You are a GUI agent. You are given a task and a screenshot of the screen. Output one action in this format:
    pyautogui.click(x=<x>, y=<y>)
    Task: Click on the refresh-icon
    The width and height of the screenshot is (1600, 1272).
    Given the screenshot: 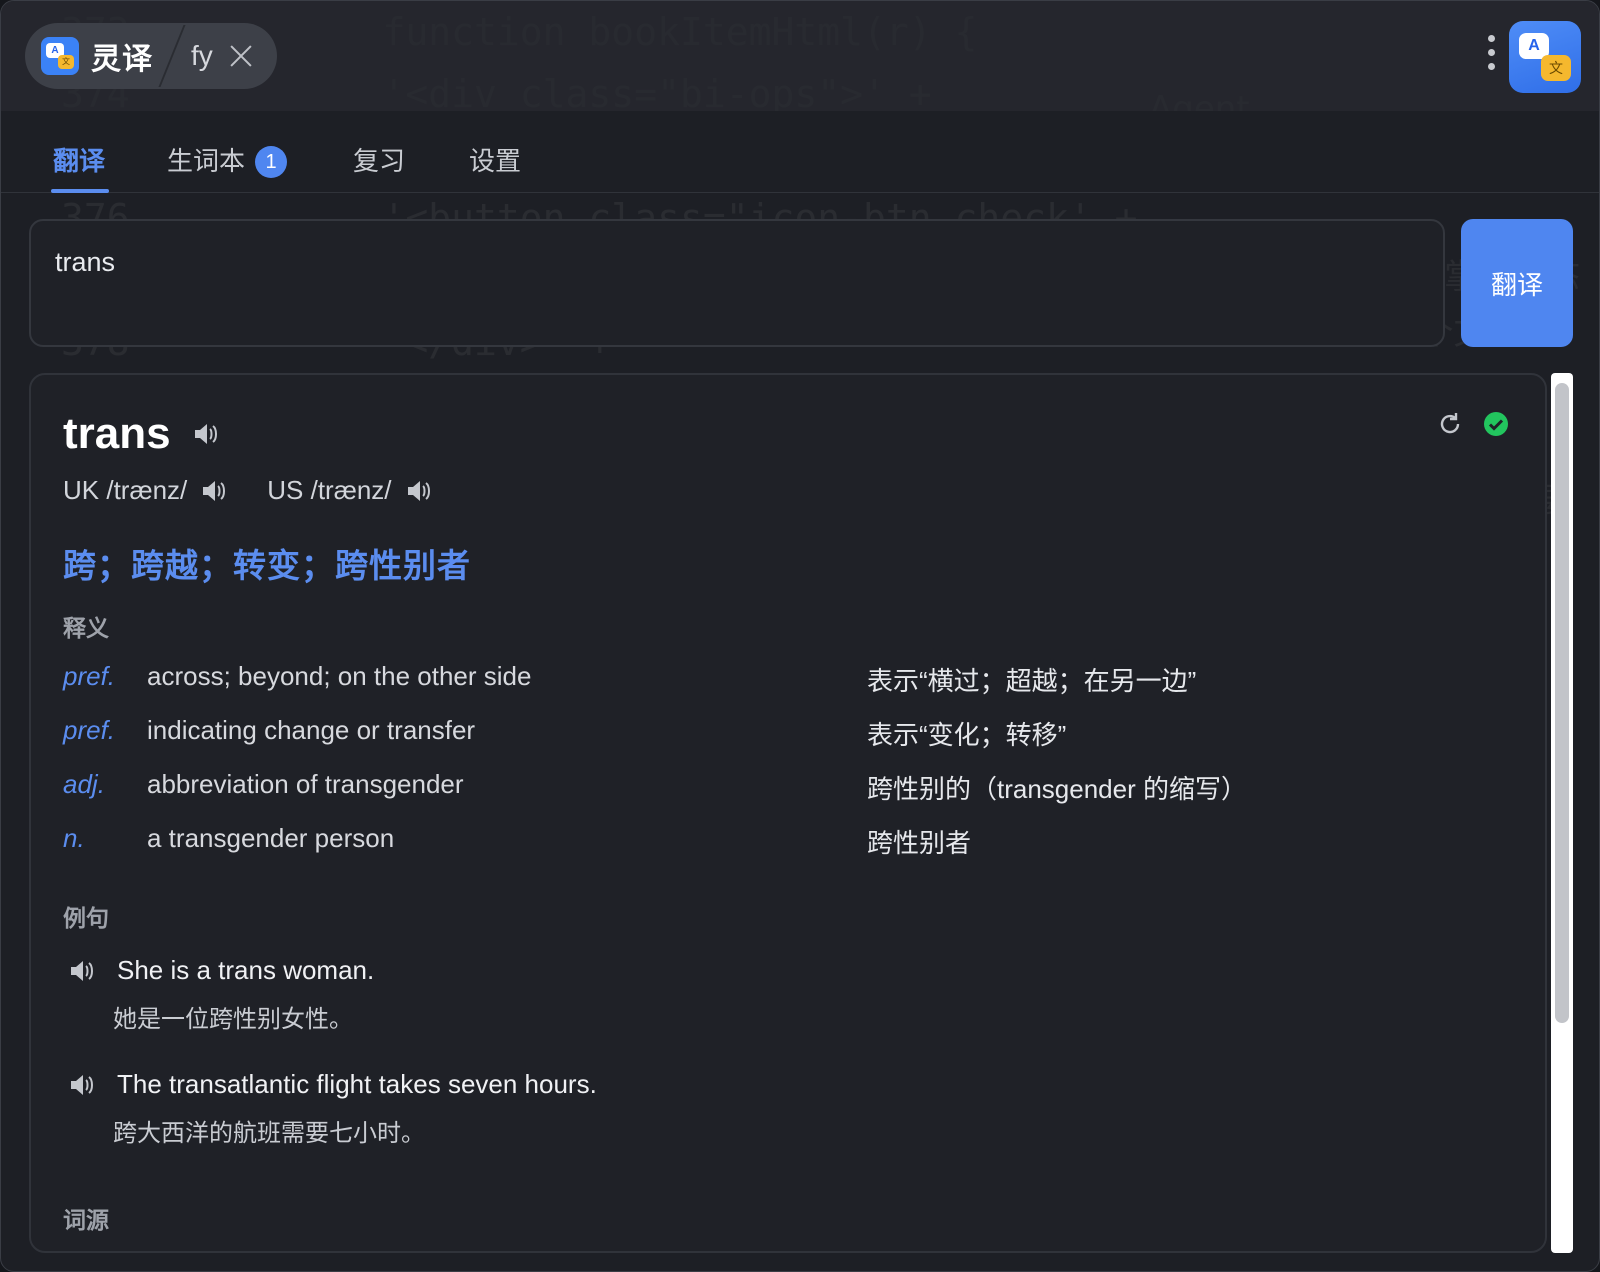 What is the action you would take?
    pyautogui.click(x=1450, y=424)
    